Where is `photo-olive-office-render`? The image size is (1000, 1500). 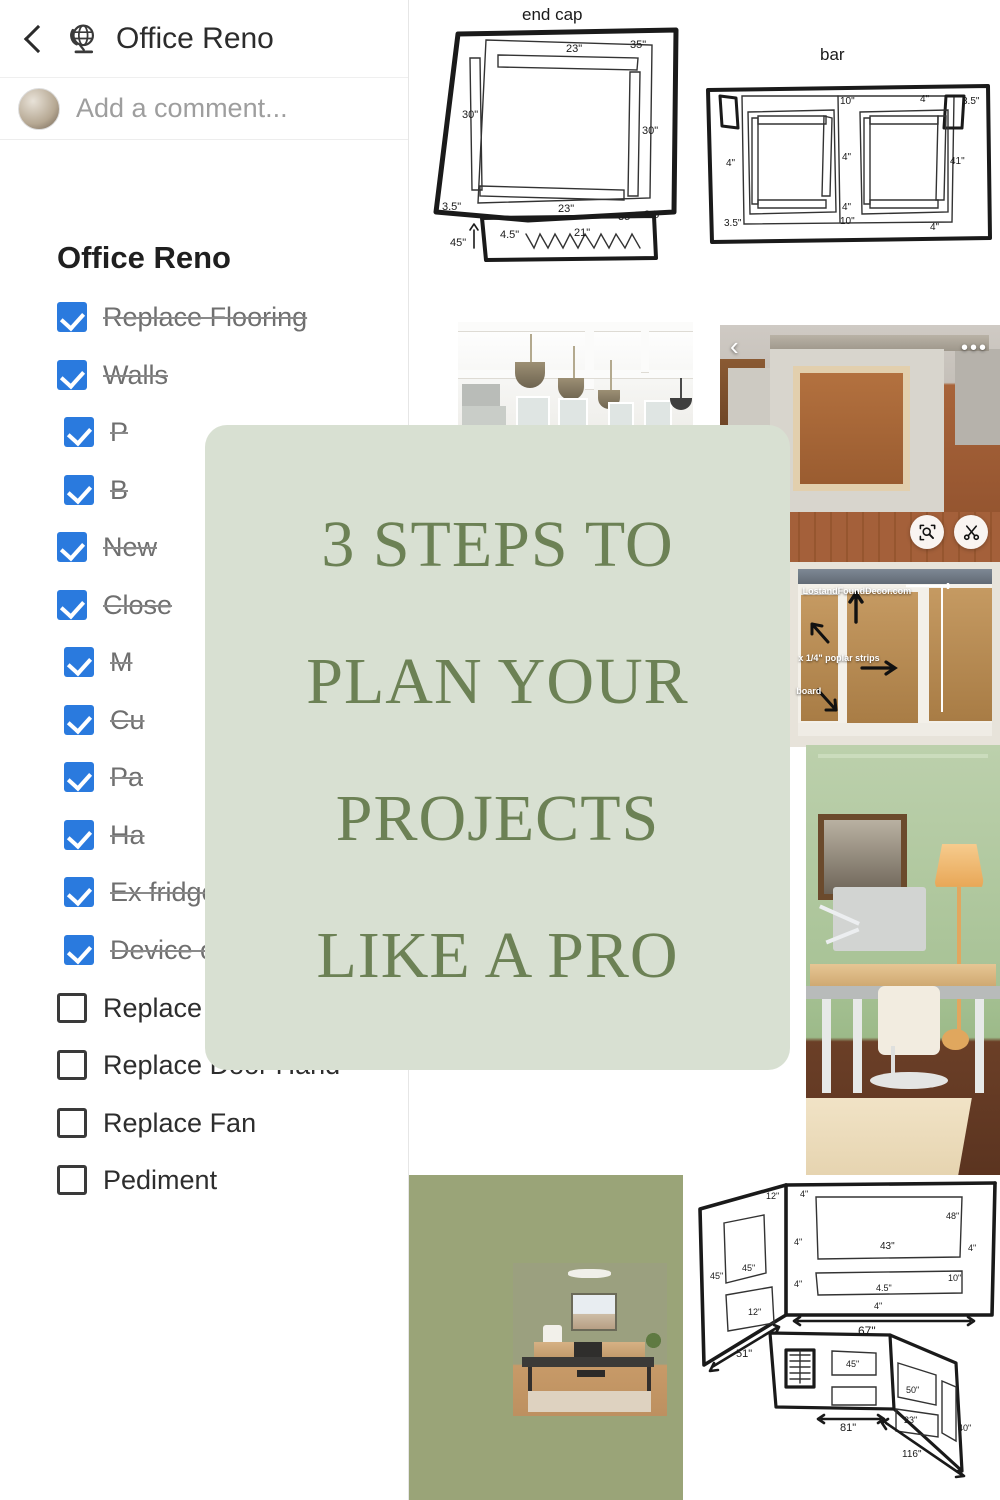 photo-olive-office-render is located at coordinates (545, 1337).